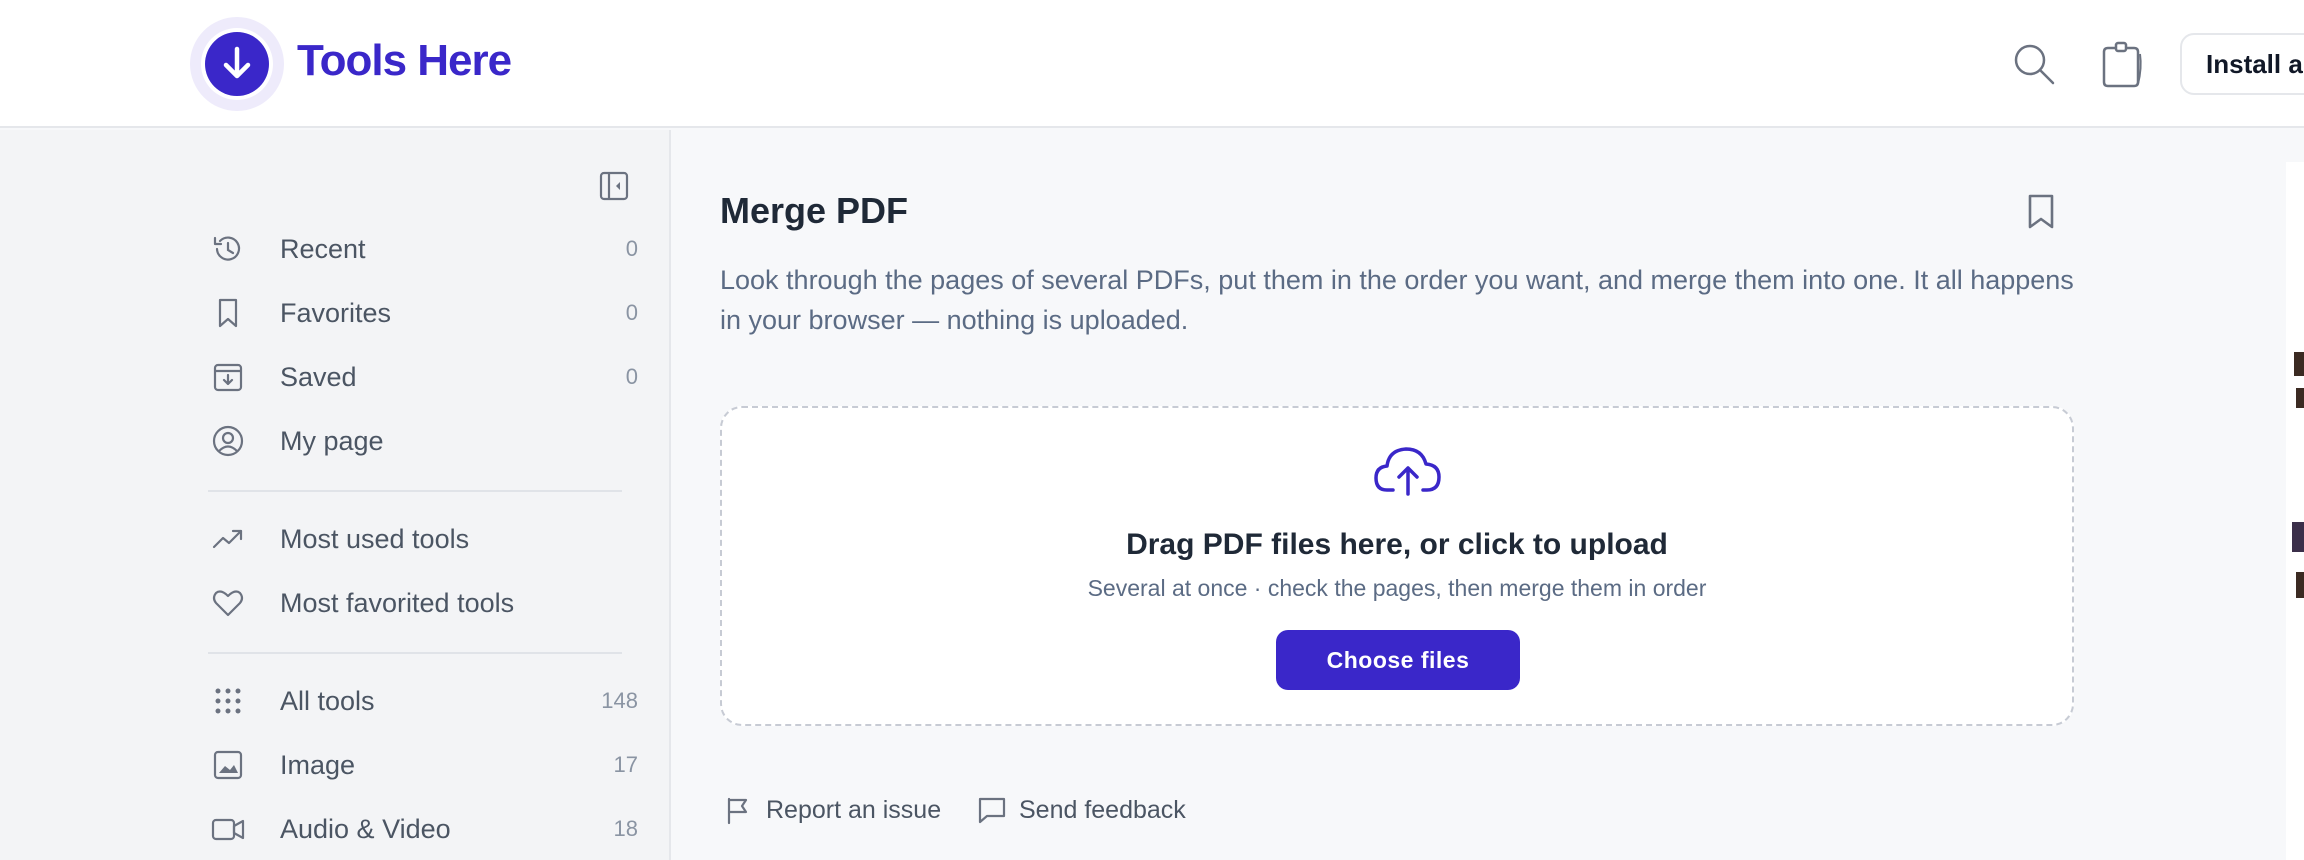  What do you see at coordinates (625, 764) in the screenshot?
I see `sidebar-item-count: 17` at bounding box center [625, 764].